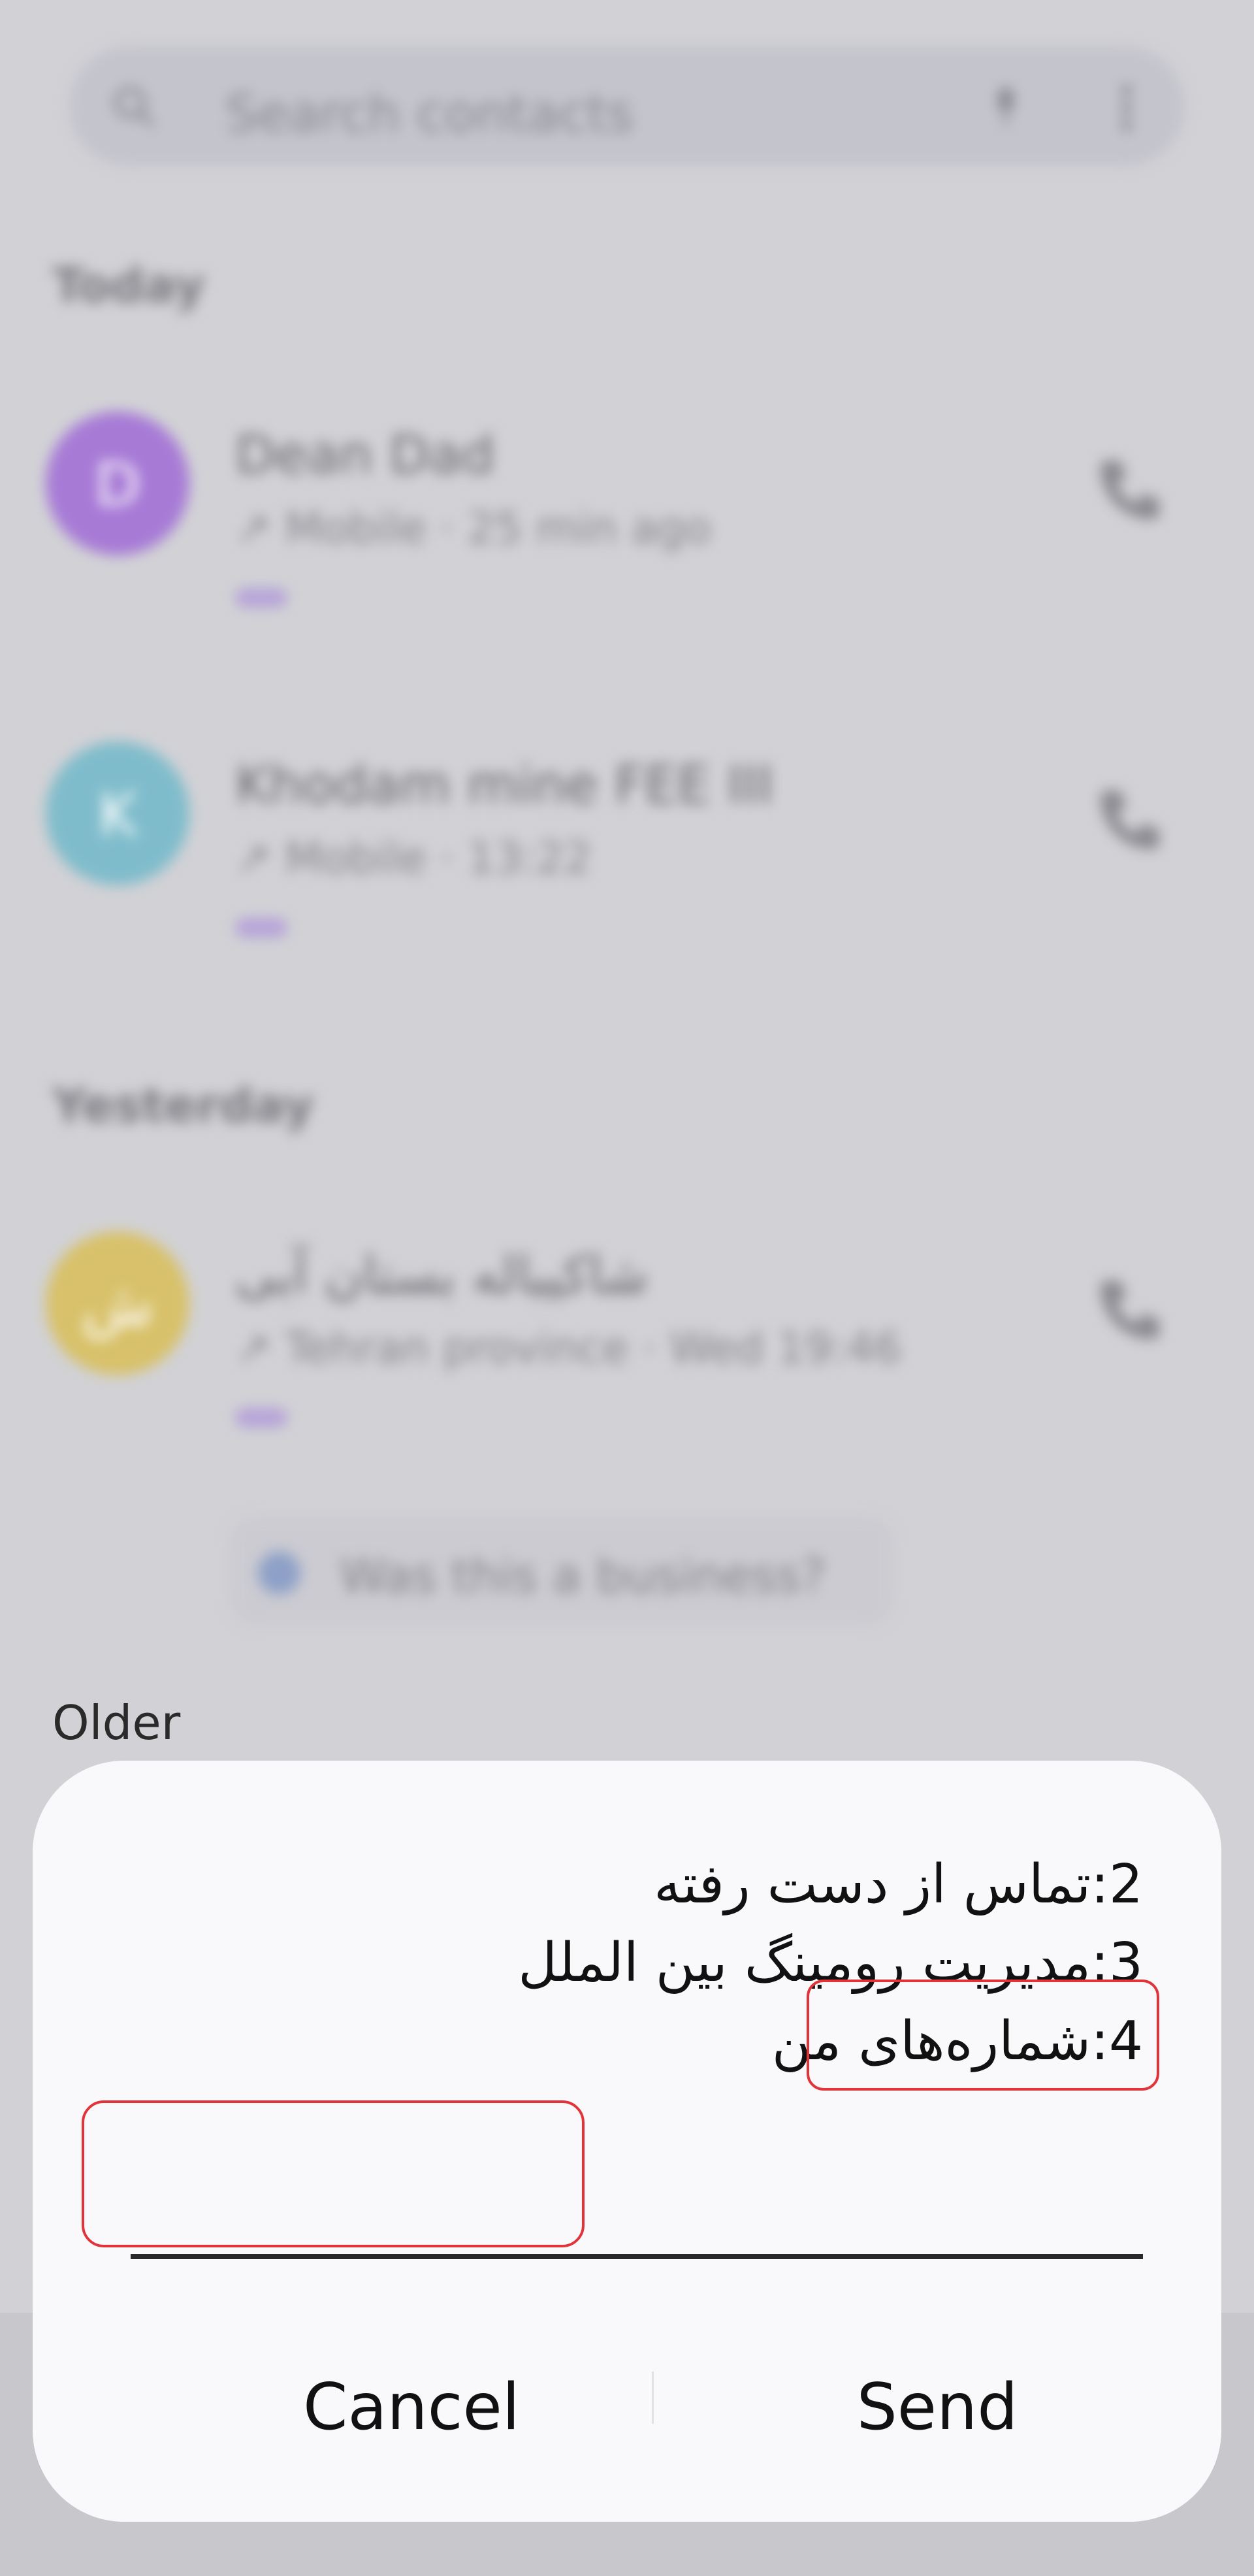  What do you see at coordinates (279, 1573) in the screenshot?
I see `info-icon` at bounding box center [279, 1573].